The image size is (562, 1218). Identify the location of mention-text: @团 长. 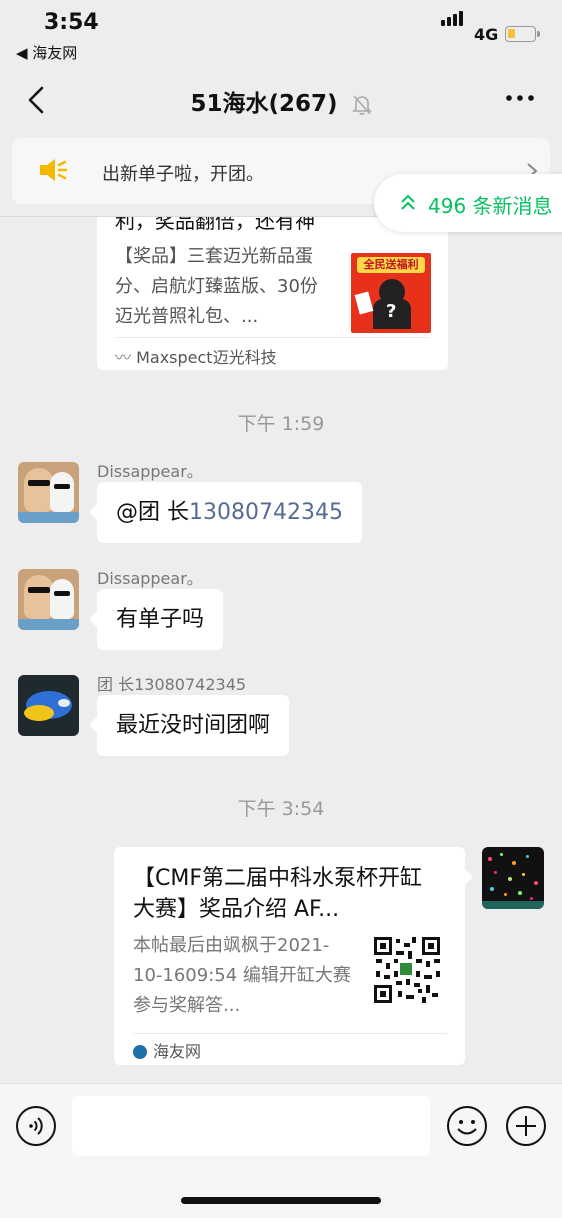
(152, 512).